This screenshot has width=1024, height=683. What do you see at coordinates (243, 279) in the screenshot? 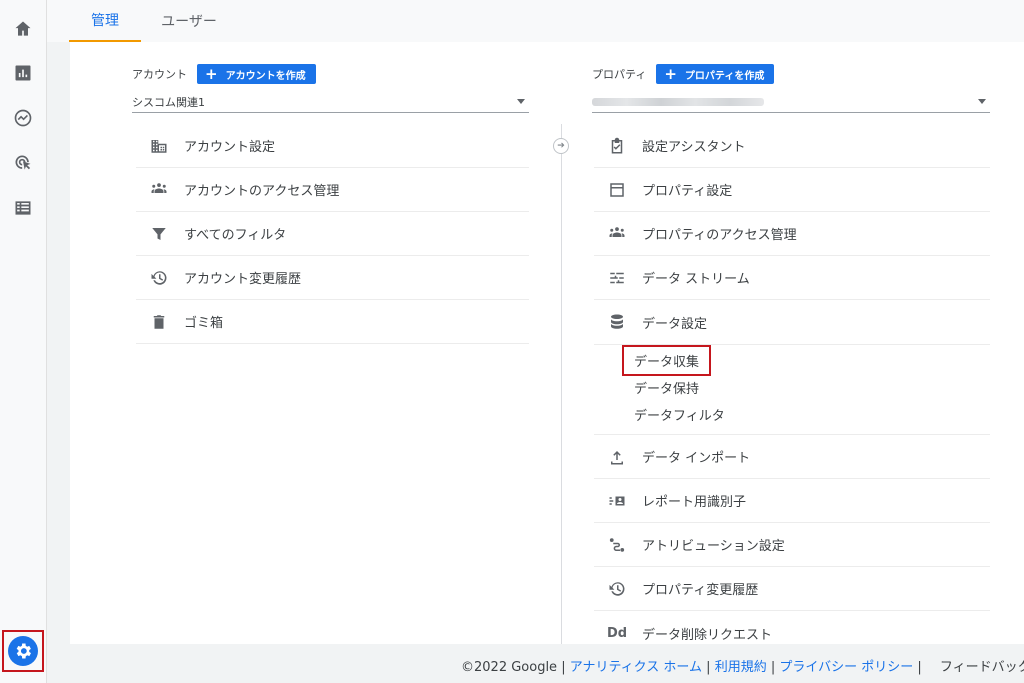
I see `account-history-label: アカウント変更履歴` at bounding box center [243, 279].